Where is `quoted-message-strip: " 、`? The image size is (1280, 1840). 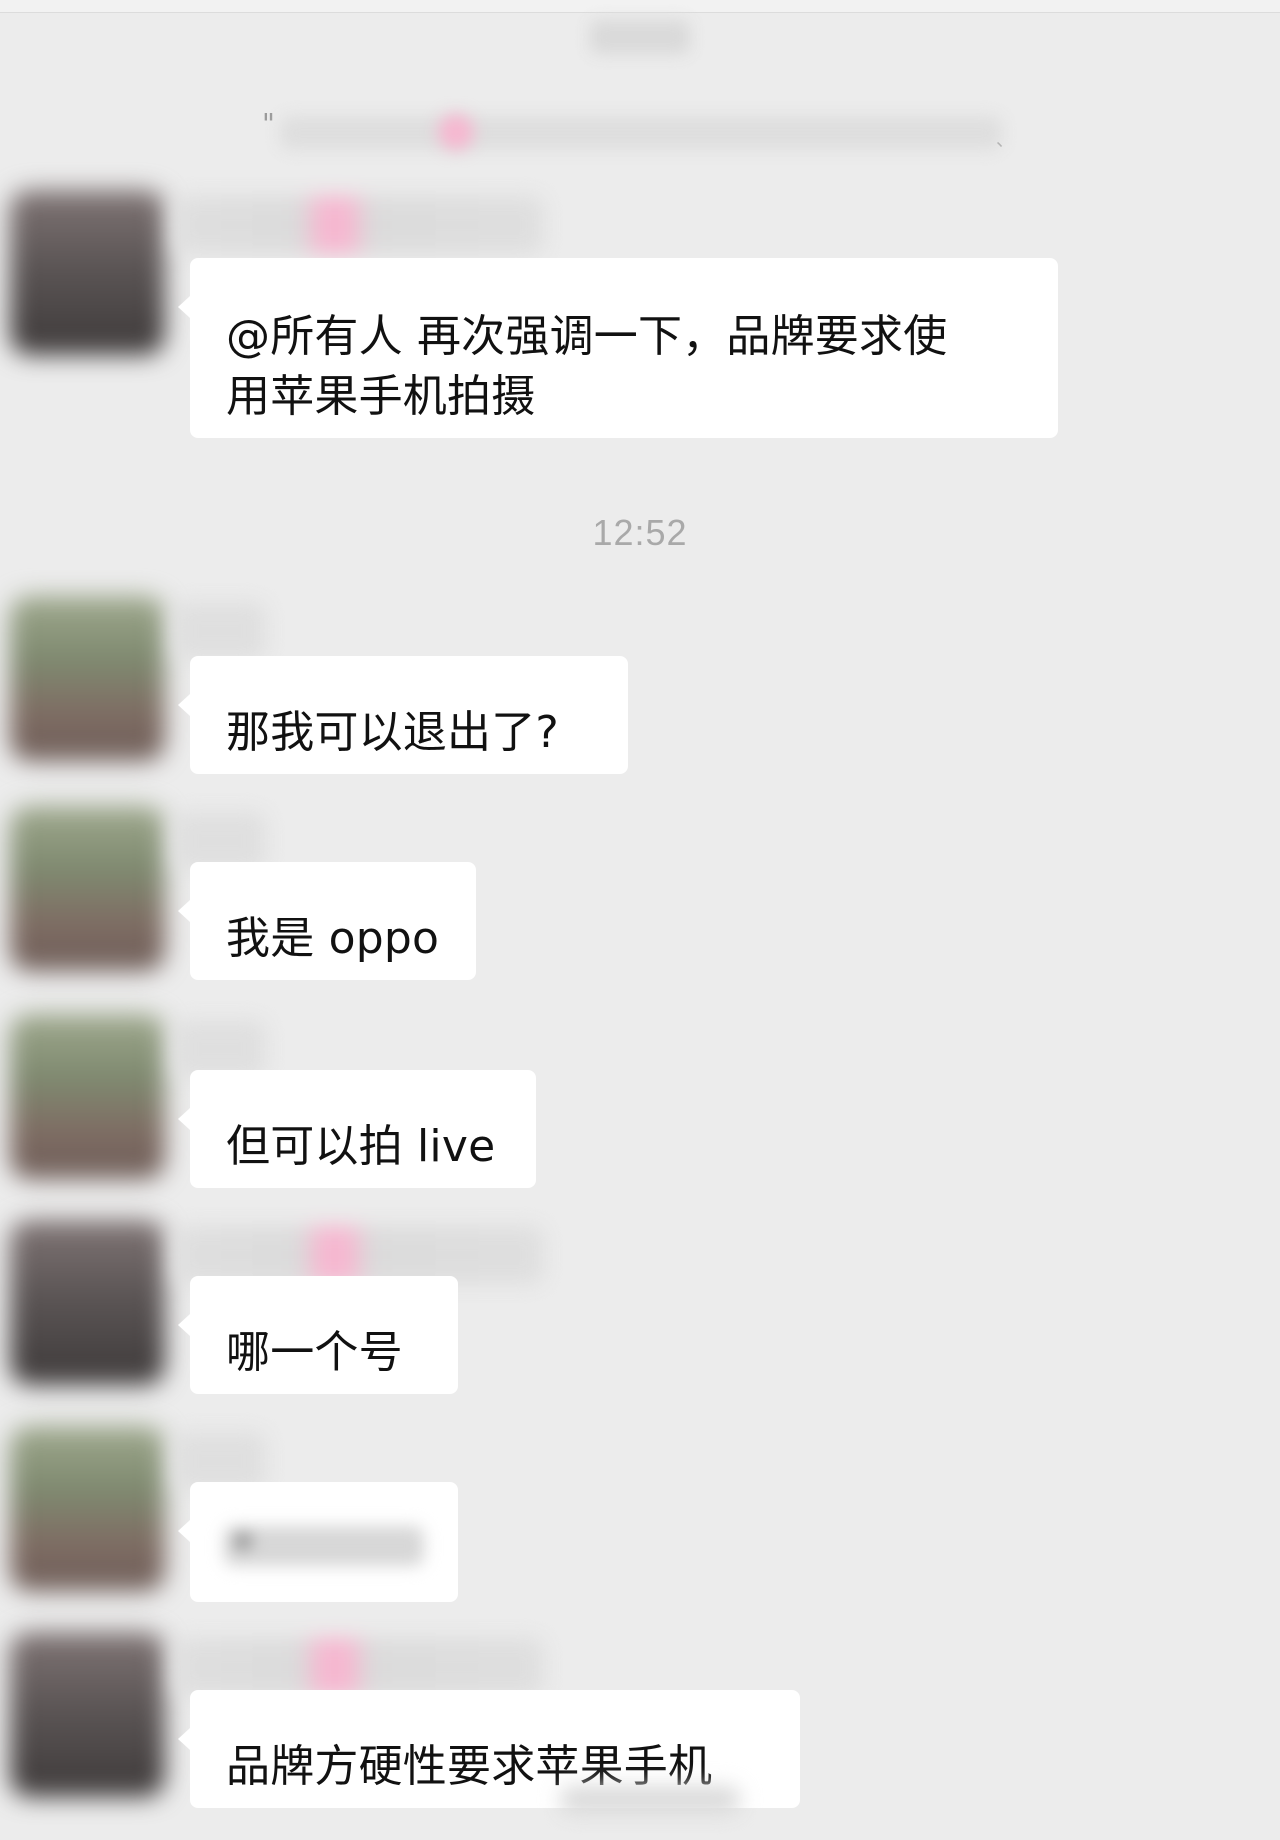
quoted-message-strip: " 、 is located at coordinates (638, 131).